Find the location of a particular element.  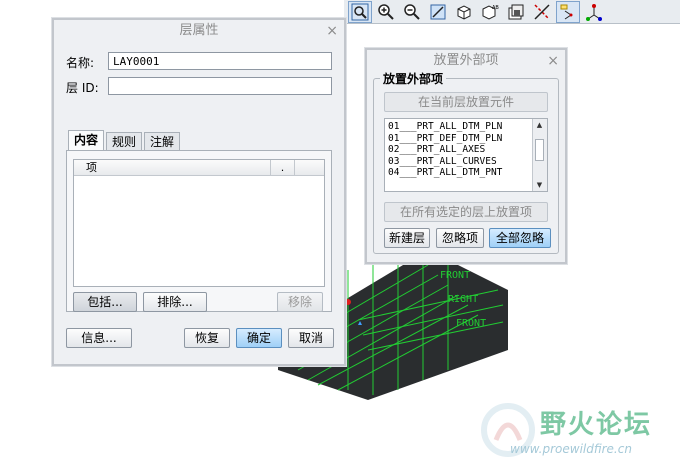

zoom-window-icon is located at coordinates (360, 11).